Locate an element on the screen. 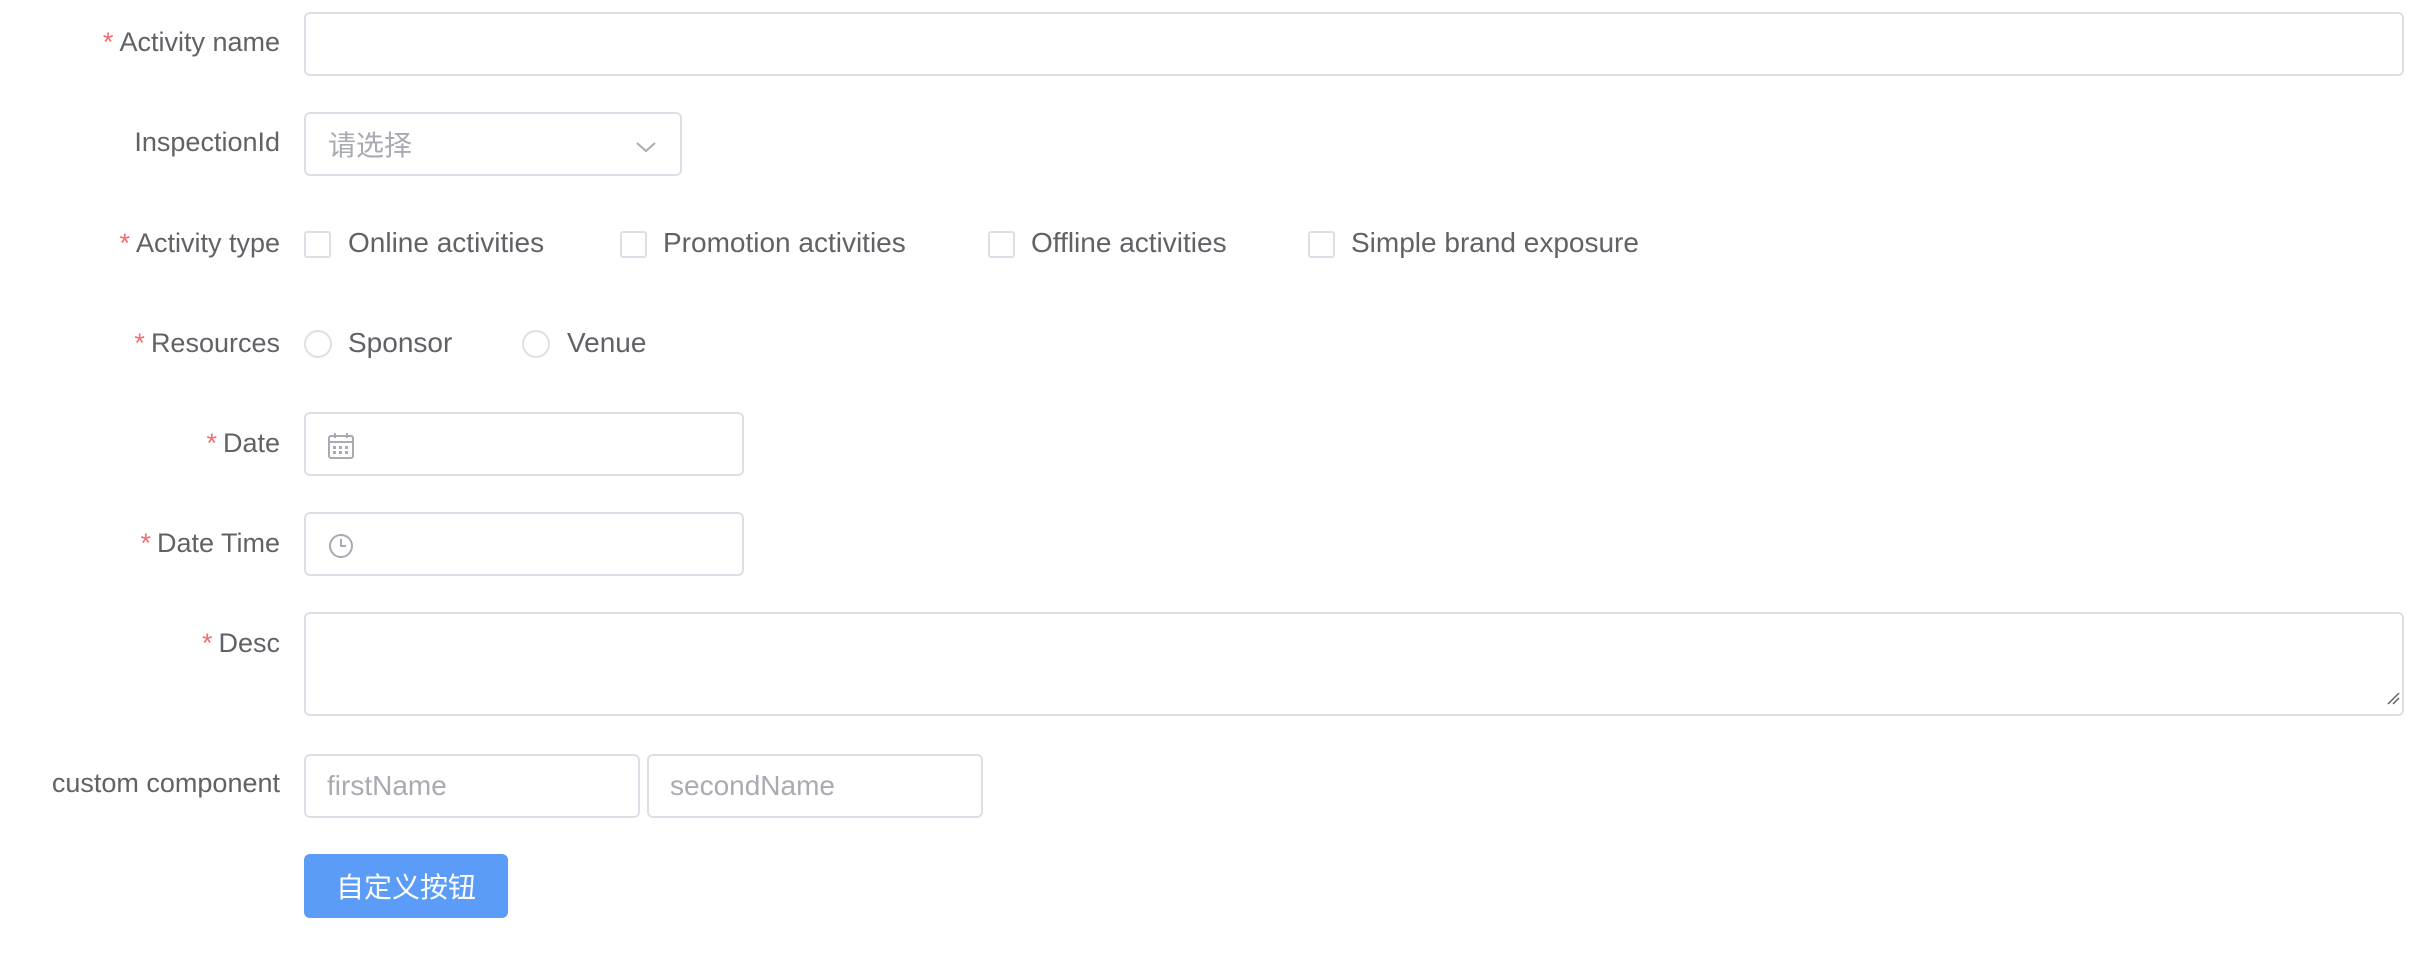  checkbox-offline-activities is located at coordinates (1001, 244).